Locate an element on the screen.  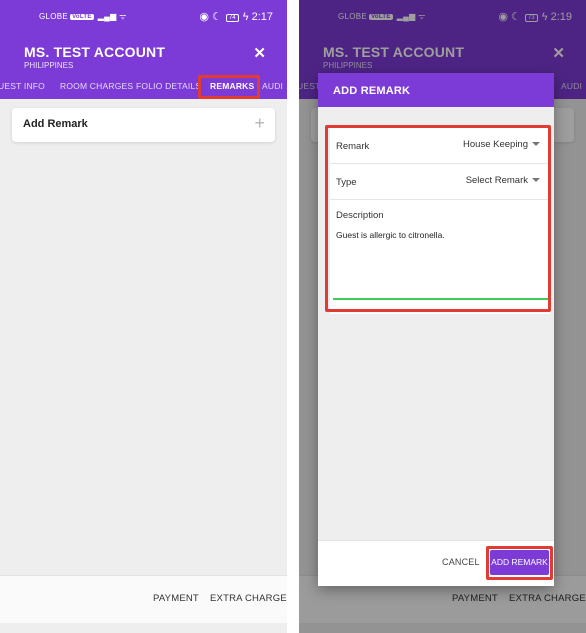
remark-label: Remark is located at coordinates (353, 146).